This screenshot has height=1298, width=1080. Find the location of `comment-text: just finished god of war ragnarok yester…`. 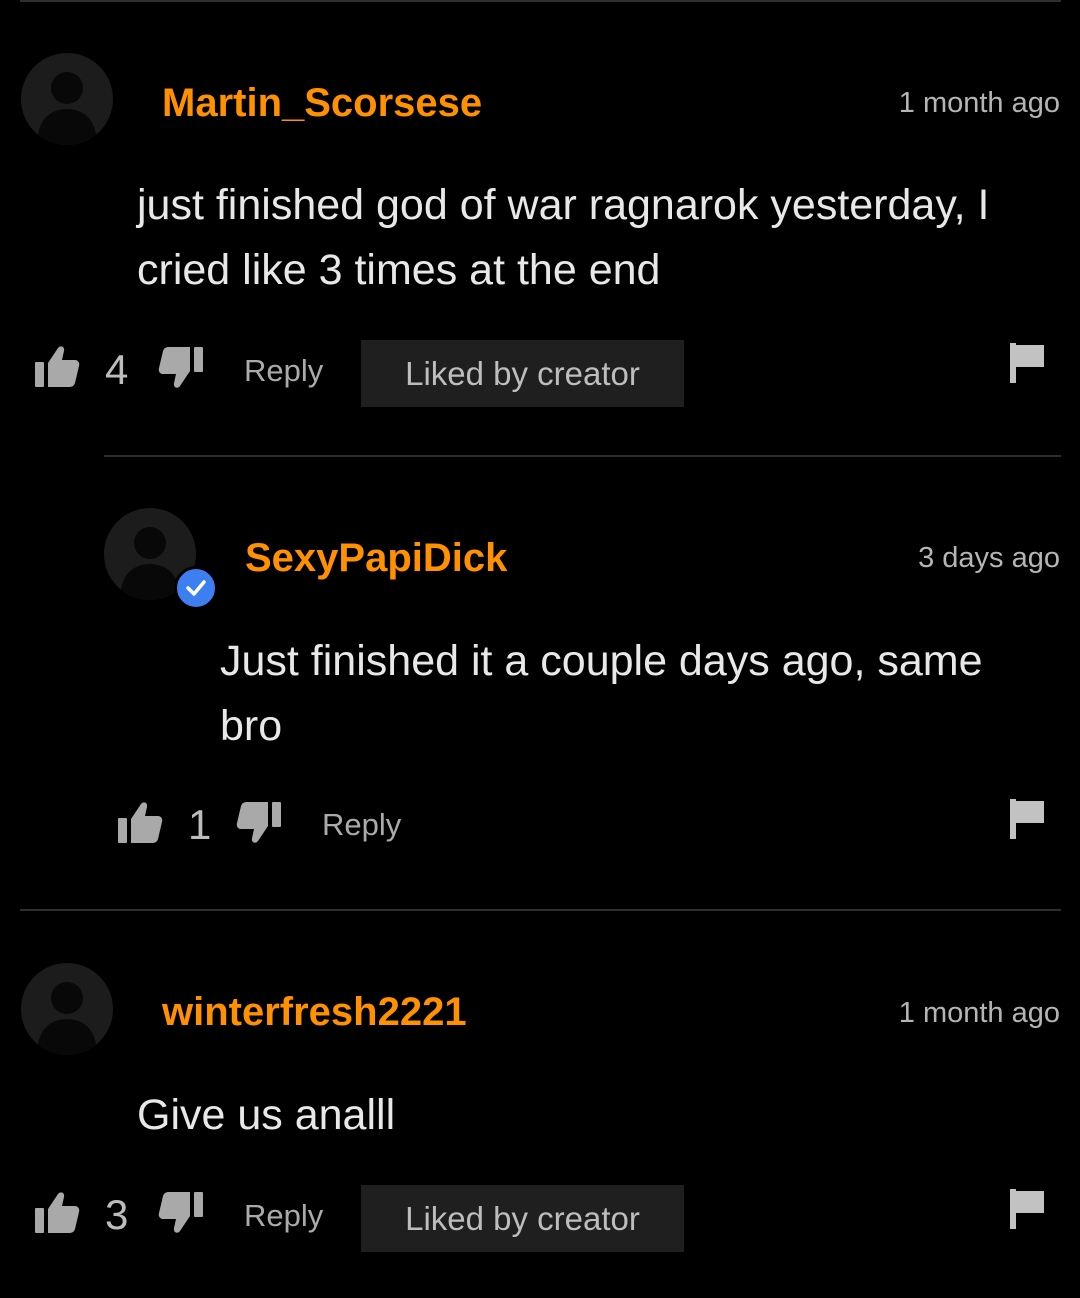

comment-text: just finished god of war ragnarok yester… is located at coordinates (563, 237).